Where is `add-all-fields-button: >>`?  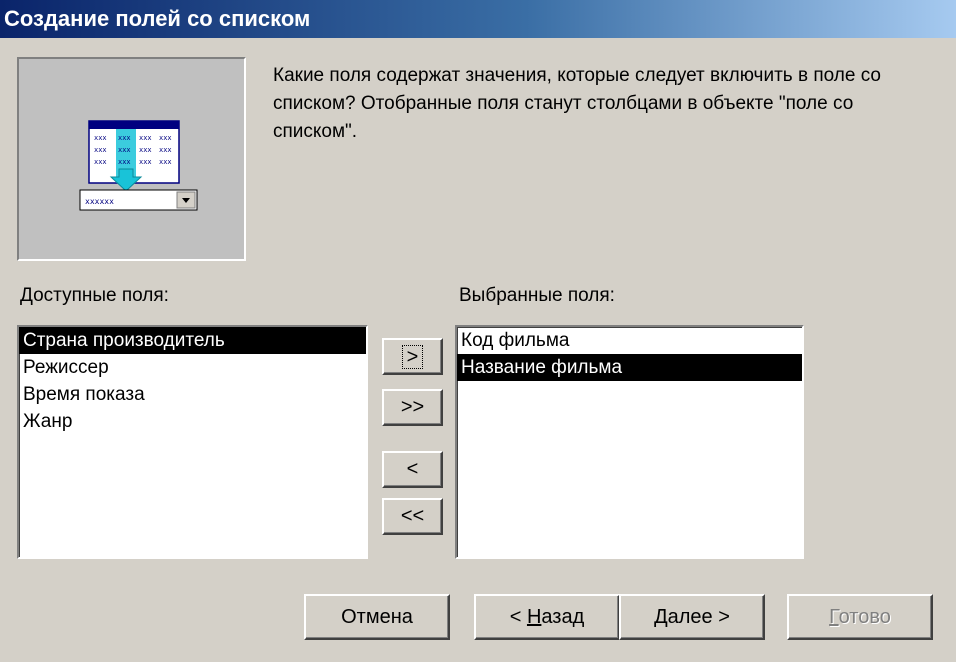
add-all-fields-button: >> is located at coordinates (412, 407).